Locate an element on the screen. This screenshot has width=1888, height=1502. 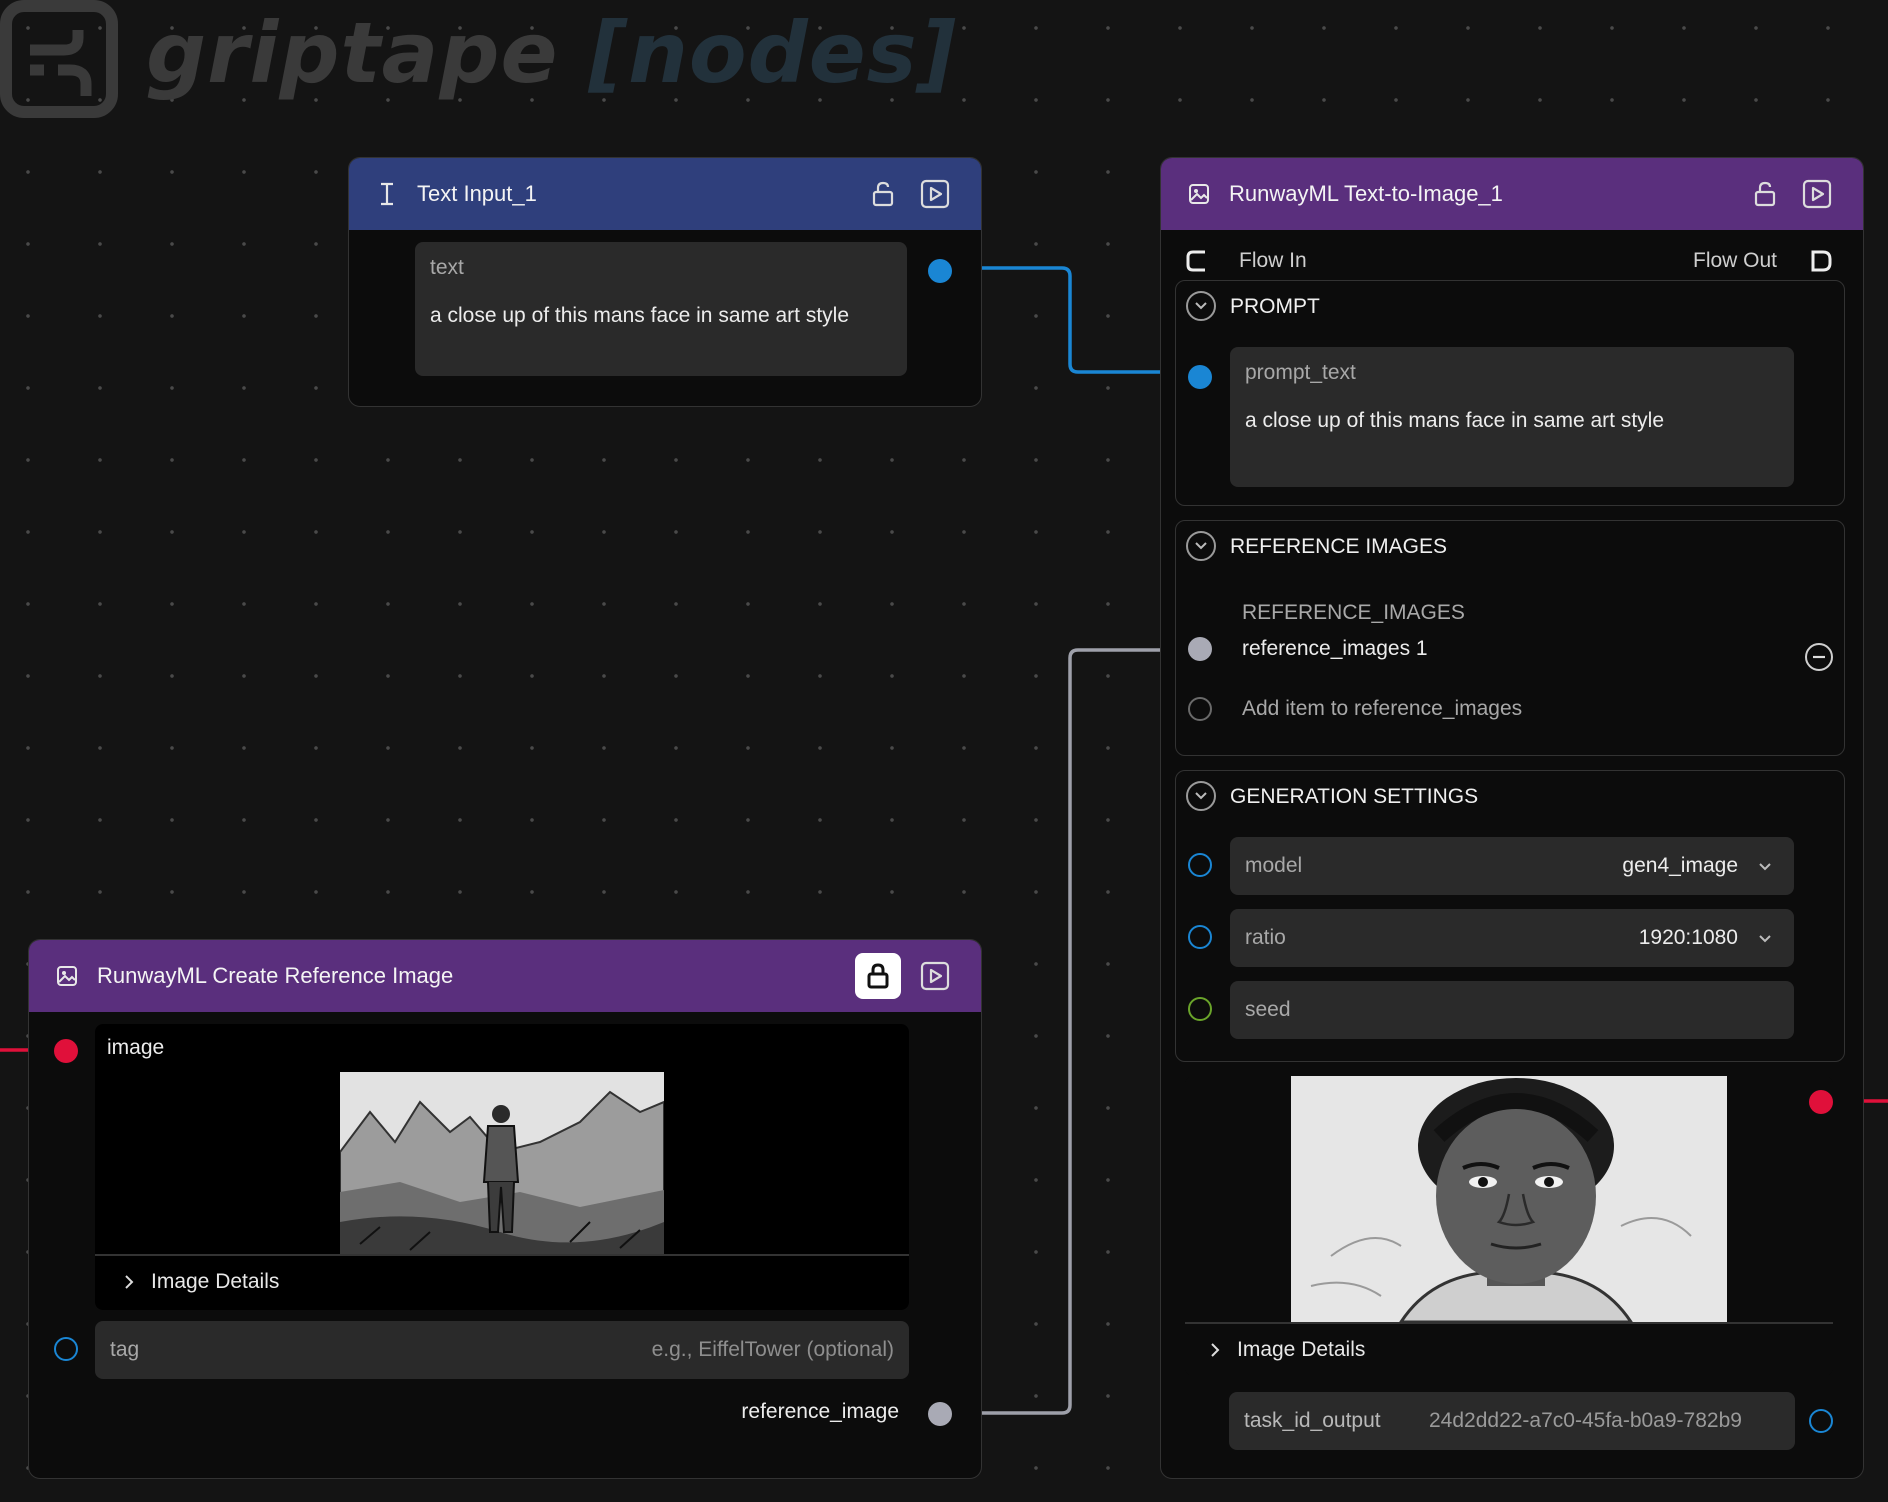
text-input-node-title: Text Input_1 is located at coordinates (477, 193).